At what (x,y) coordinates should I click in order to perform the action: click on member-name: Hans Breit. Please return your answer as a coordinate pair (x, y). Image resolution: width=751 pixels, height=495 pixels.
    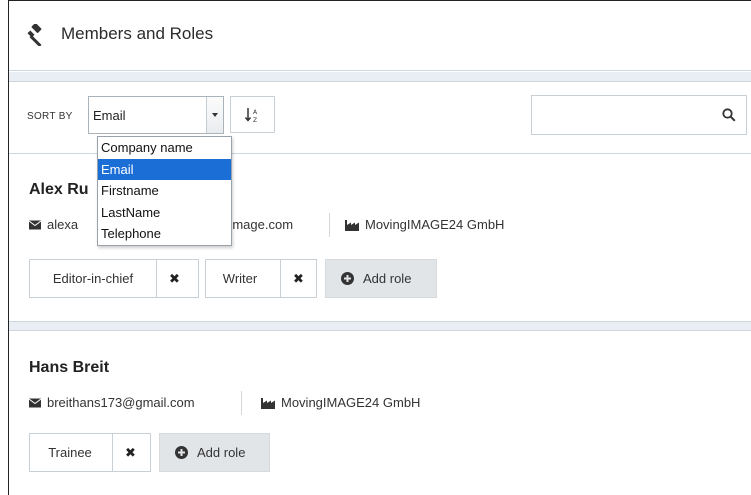
    Looking at the image, I should click on (69, 367).